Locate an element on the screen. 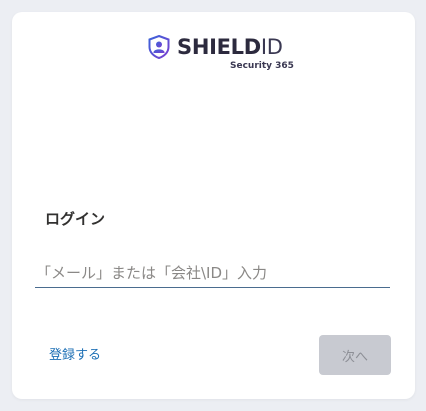 Image resolution: width=426 pixels, height=411 pixels. register-link: 登録する is located at coordinates (75, 356).